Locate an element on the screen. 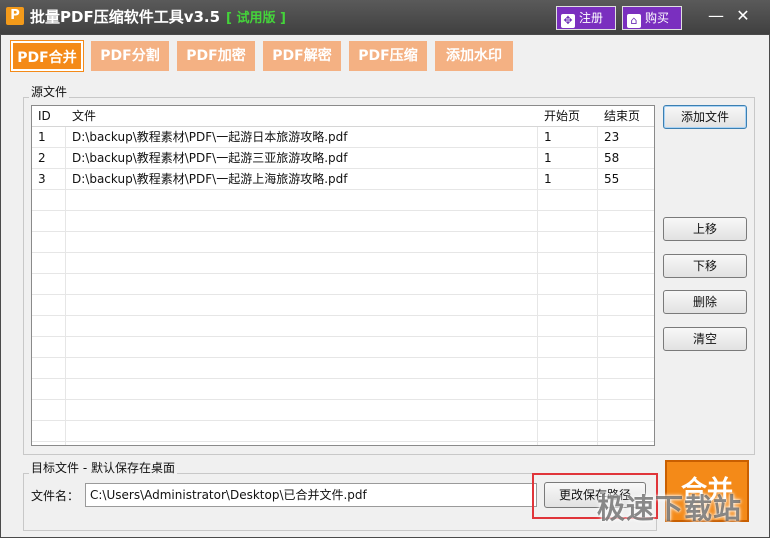 This screenshot has width=770, height=538. table-row: 2 D:\backup\教程素材\PDF\一起游三亚旅游攻略.pdf 1 58 is located at coordinates (343, 158).